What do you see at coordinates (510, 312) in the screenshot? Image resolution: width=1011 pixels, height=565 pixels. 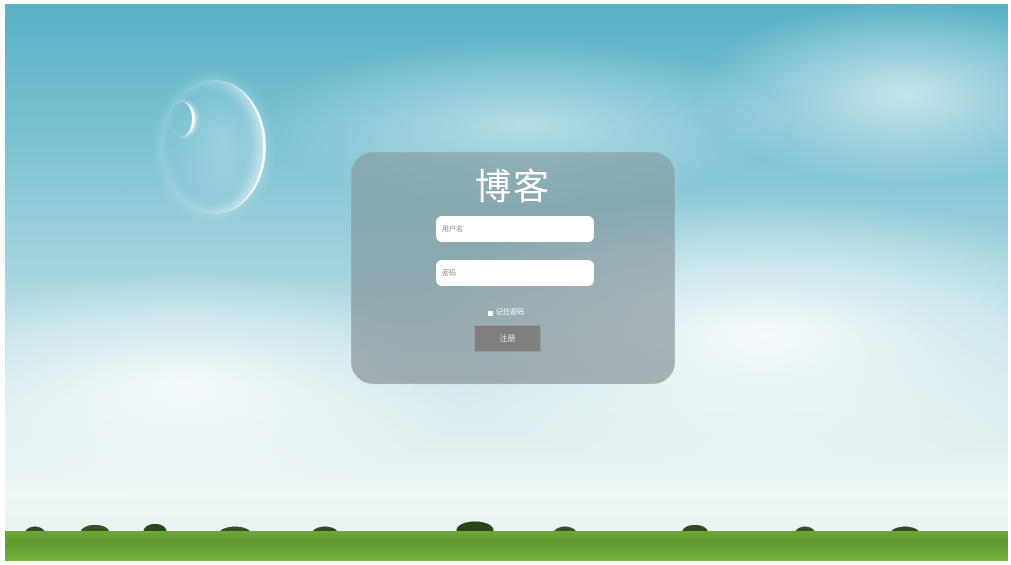 I see `remember-label: 记住密码` at bounding box center [510, 312].